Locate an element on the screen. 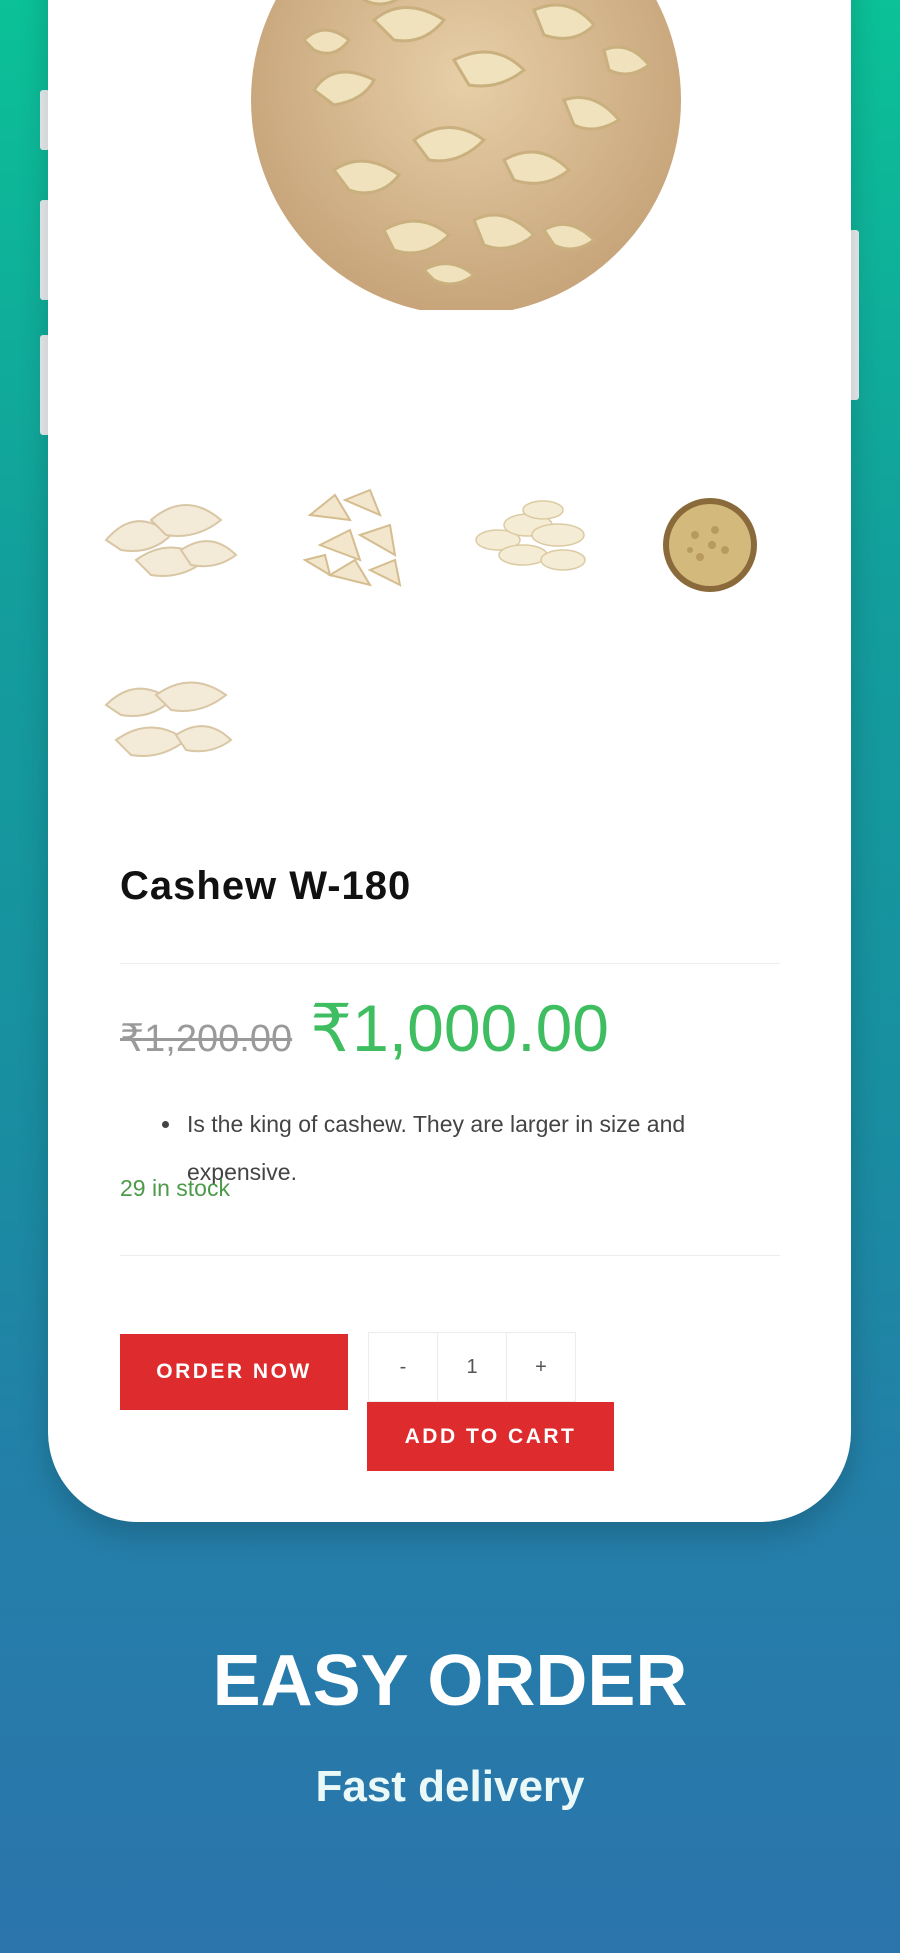 The width and height of the screenshot is (900, 1953). product-title: Cashew W-180 is located at coordinates (266, 886).